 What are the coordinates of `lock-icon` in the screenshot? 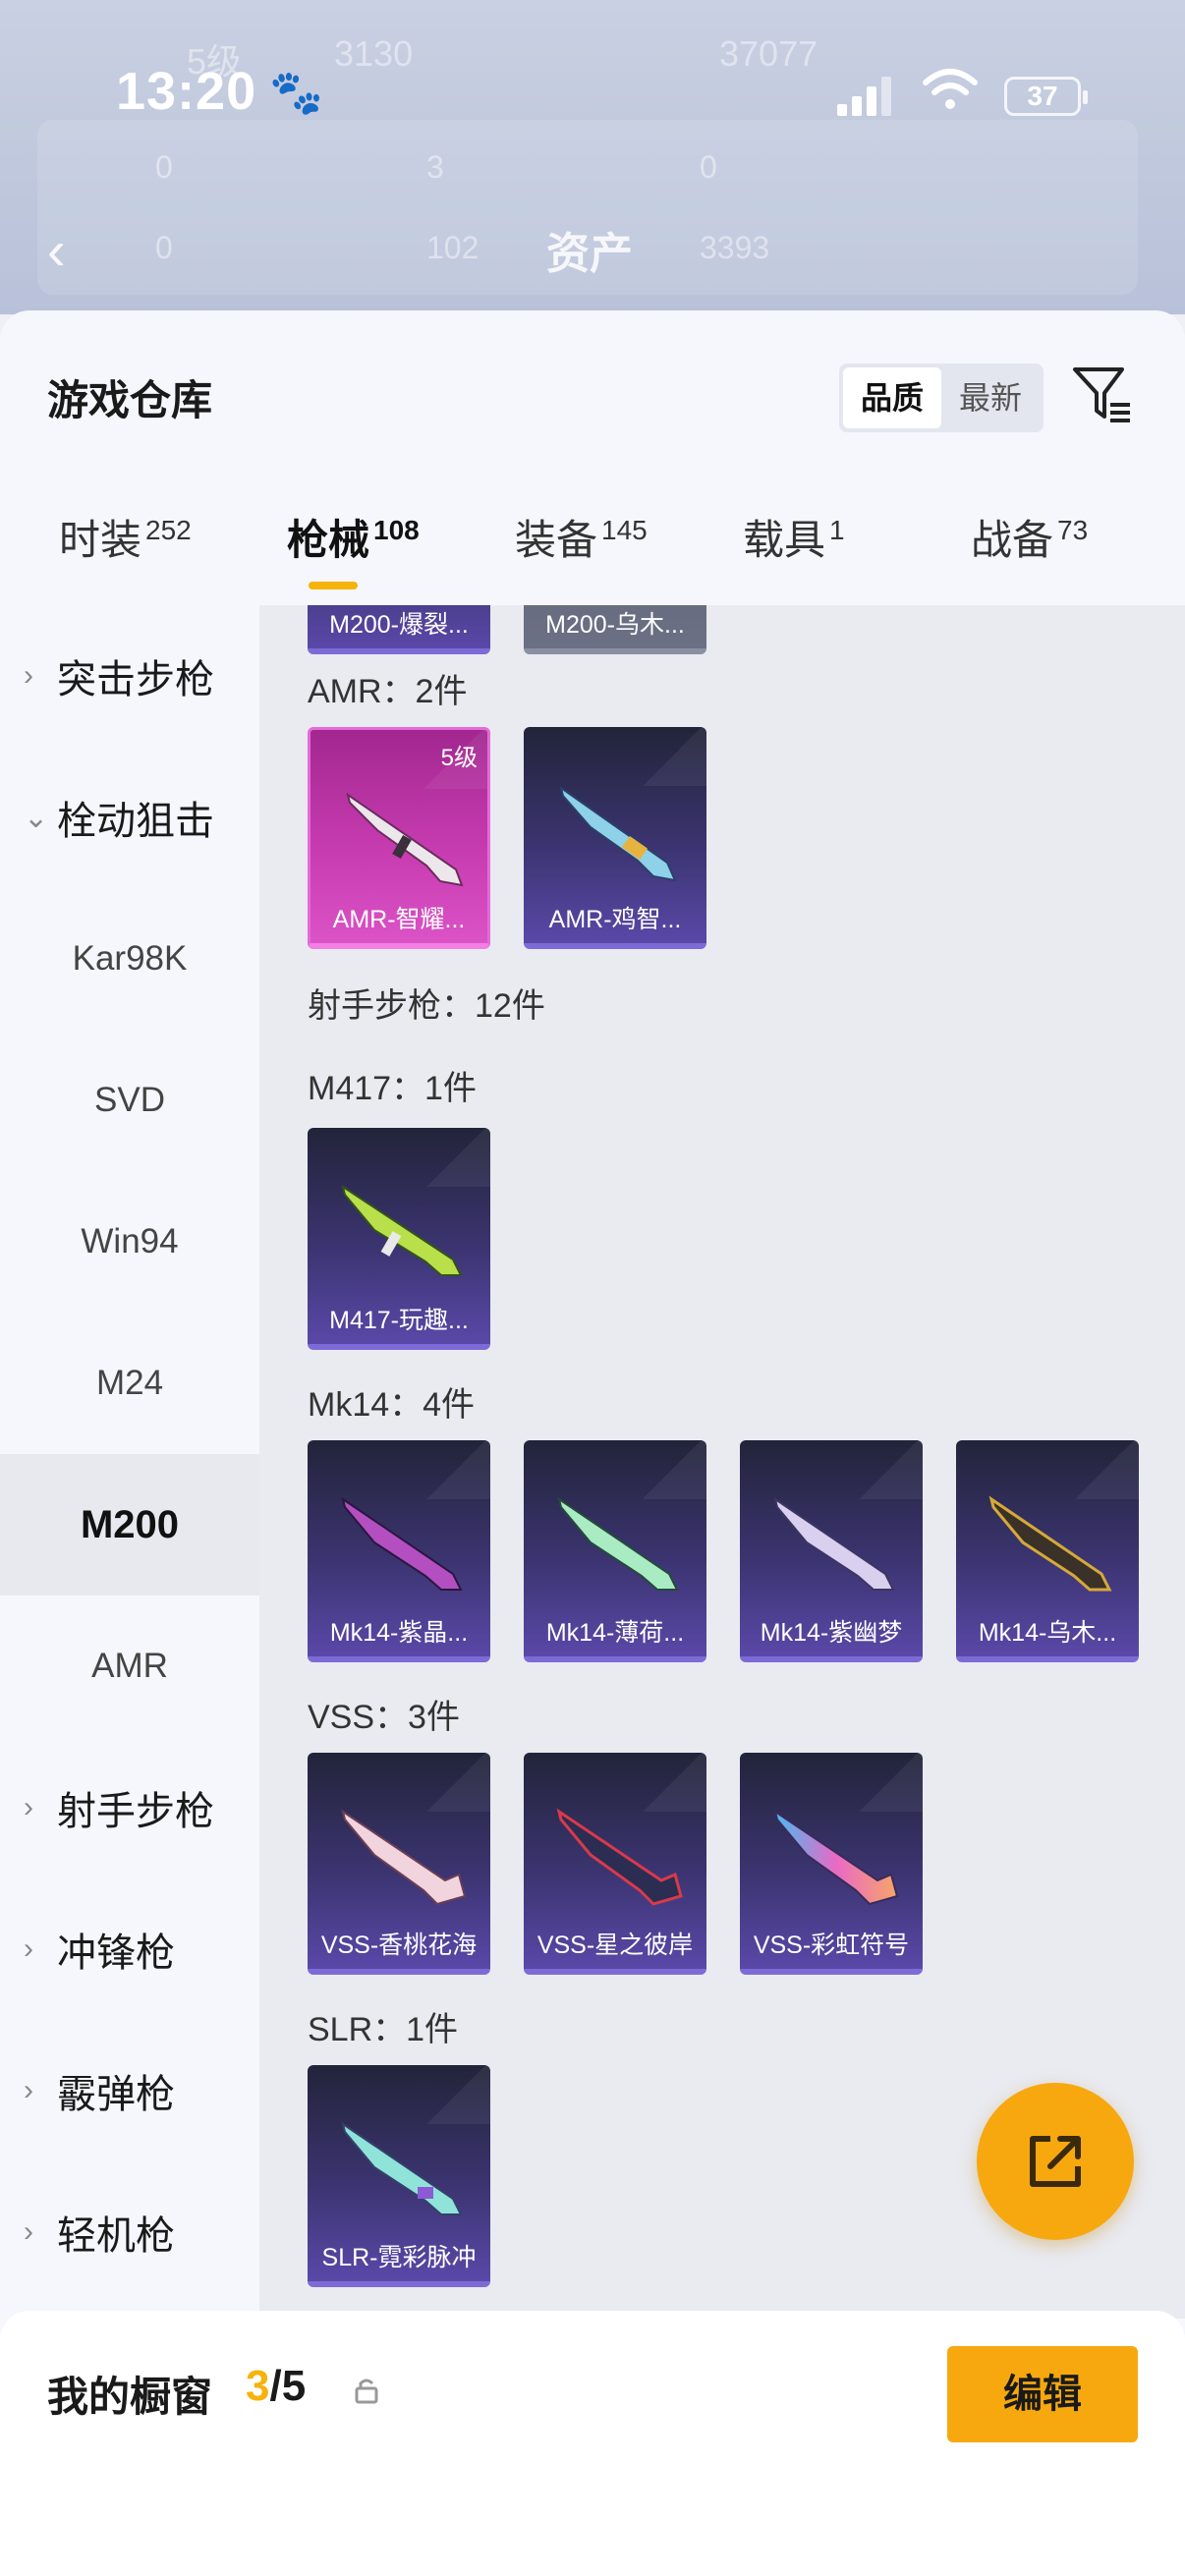 It's located at (367, 2391).